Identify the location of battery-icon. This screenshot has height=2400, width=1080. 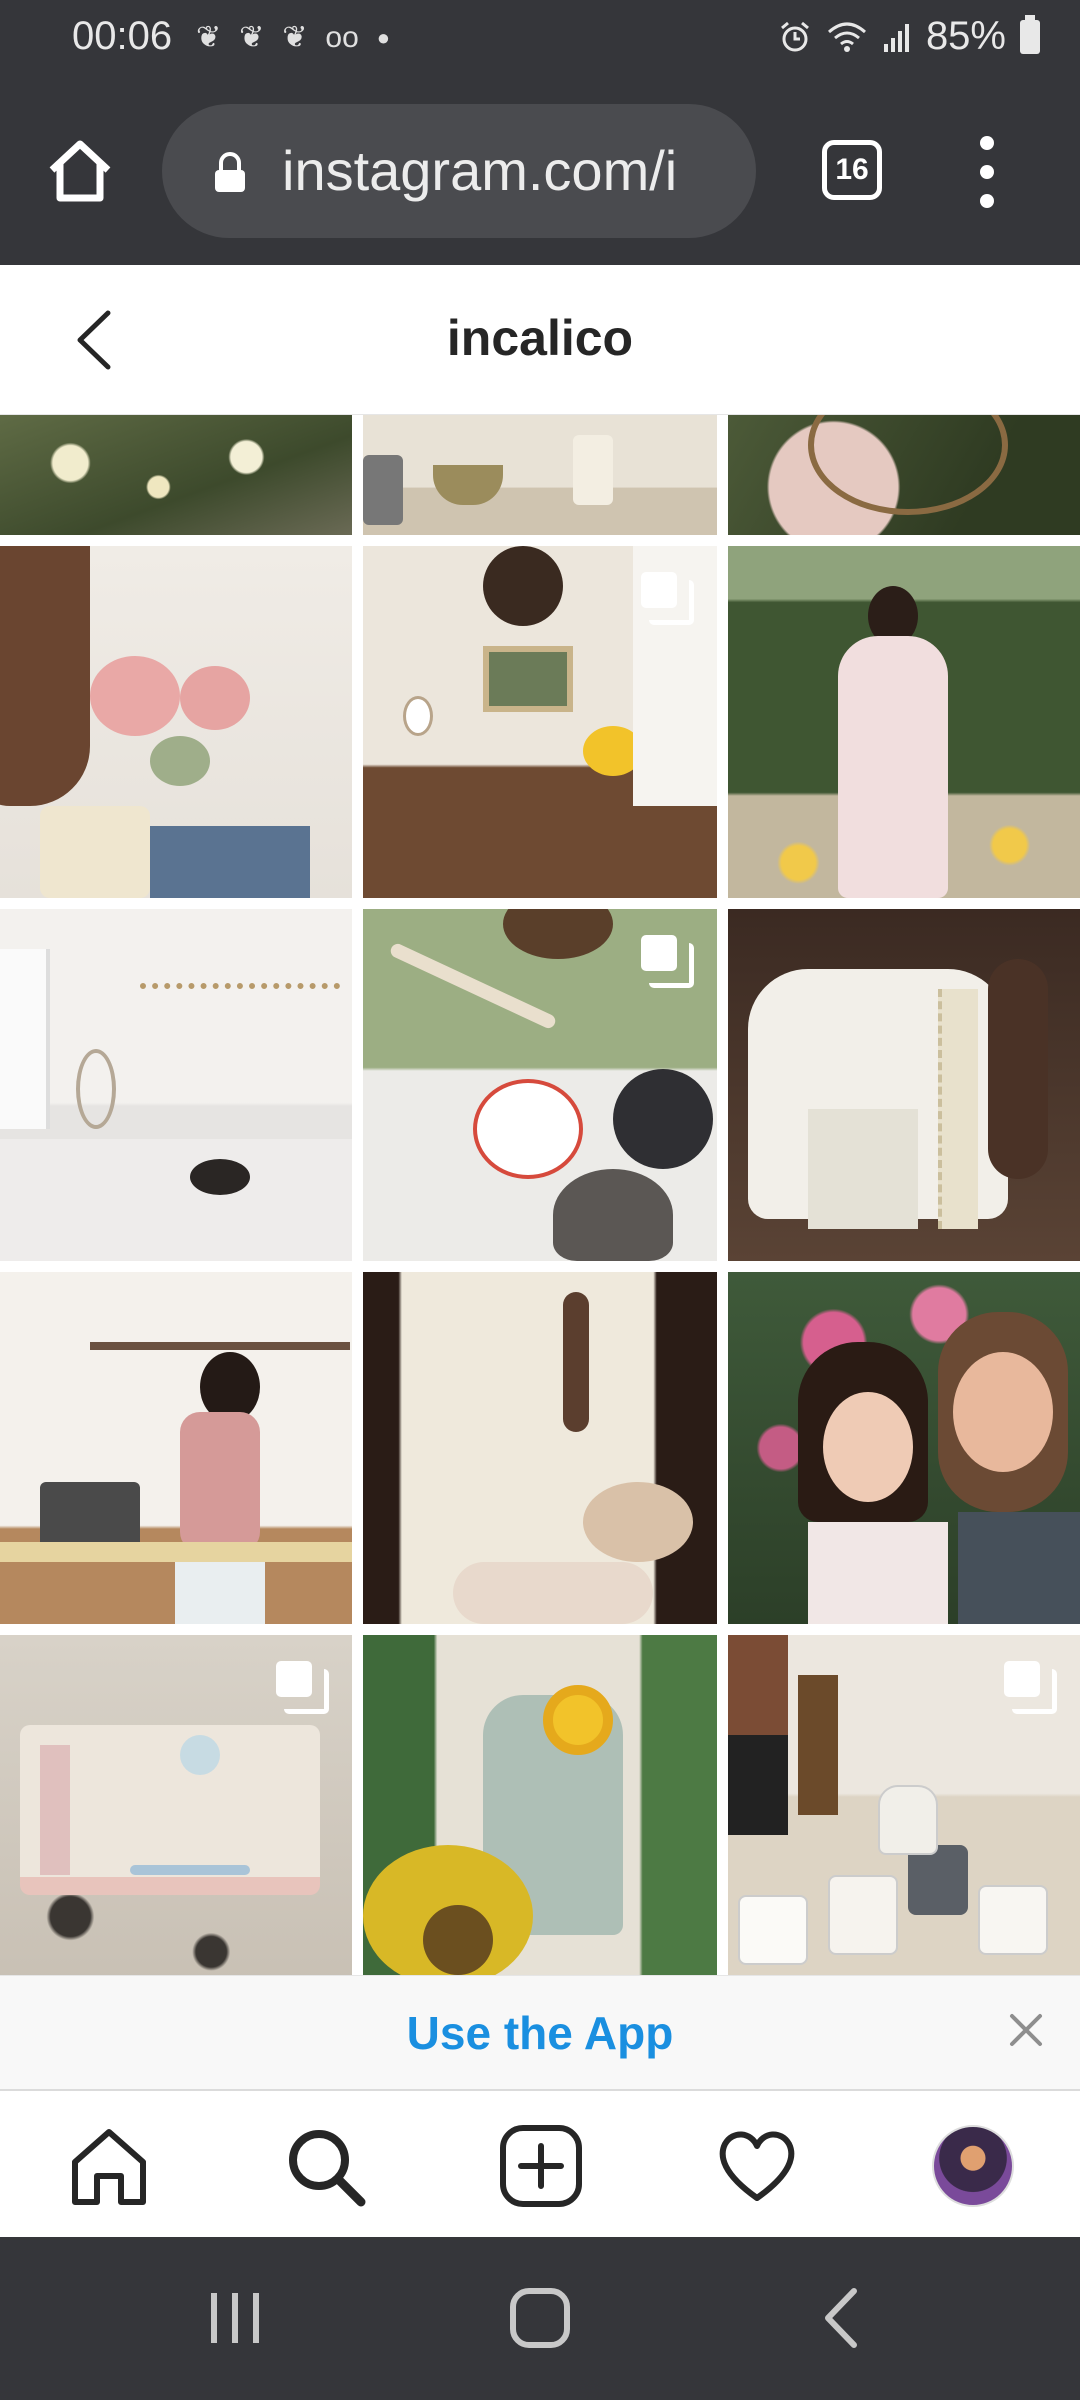
(1030, 34).